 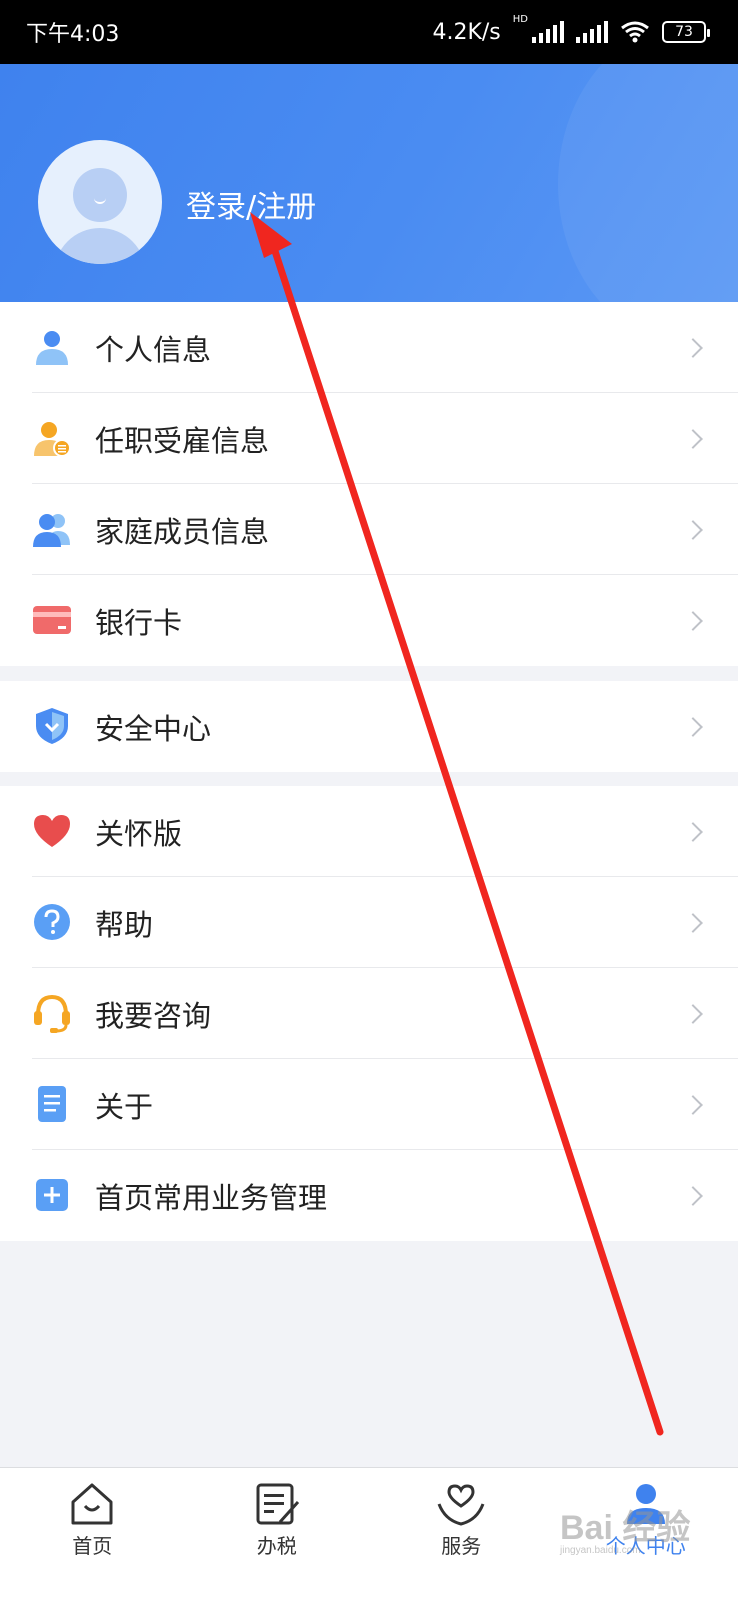 I want to click on header-decoration, so click(x=648, y=183).